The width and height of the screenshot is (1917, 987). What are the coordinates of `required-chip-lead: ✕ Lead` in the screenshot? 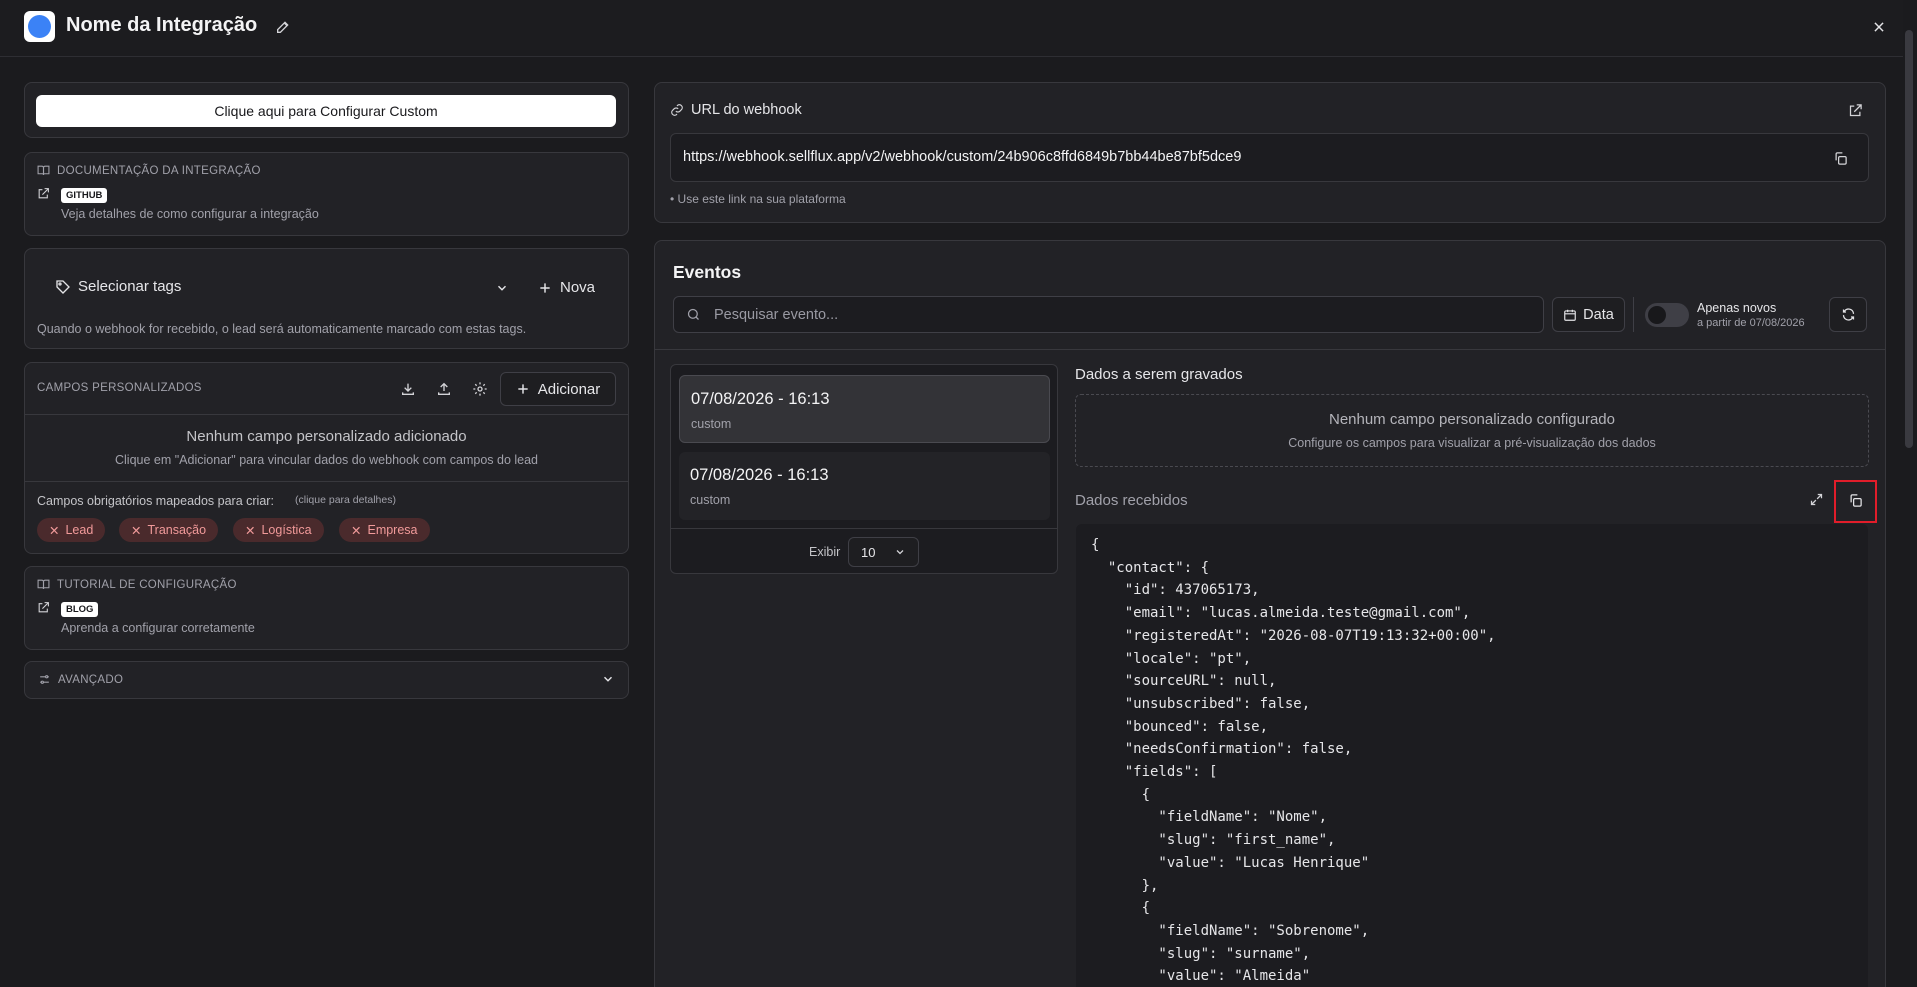 It's located at (71, 530).